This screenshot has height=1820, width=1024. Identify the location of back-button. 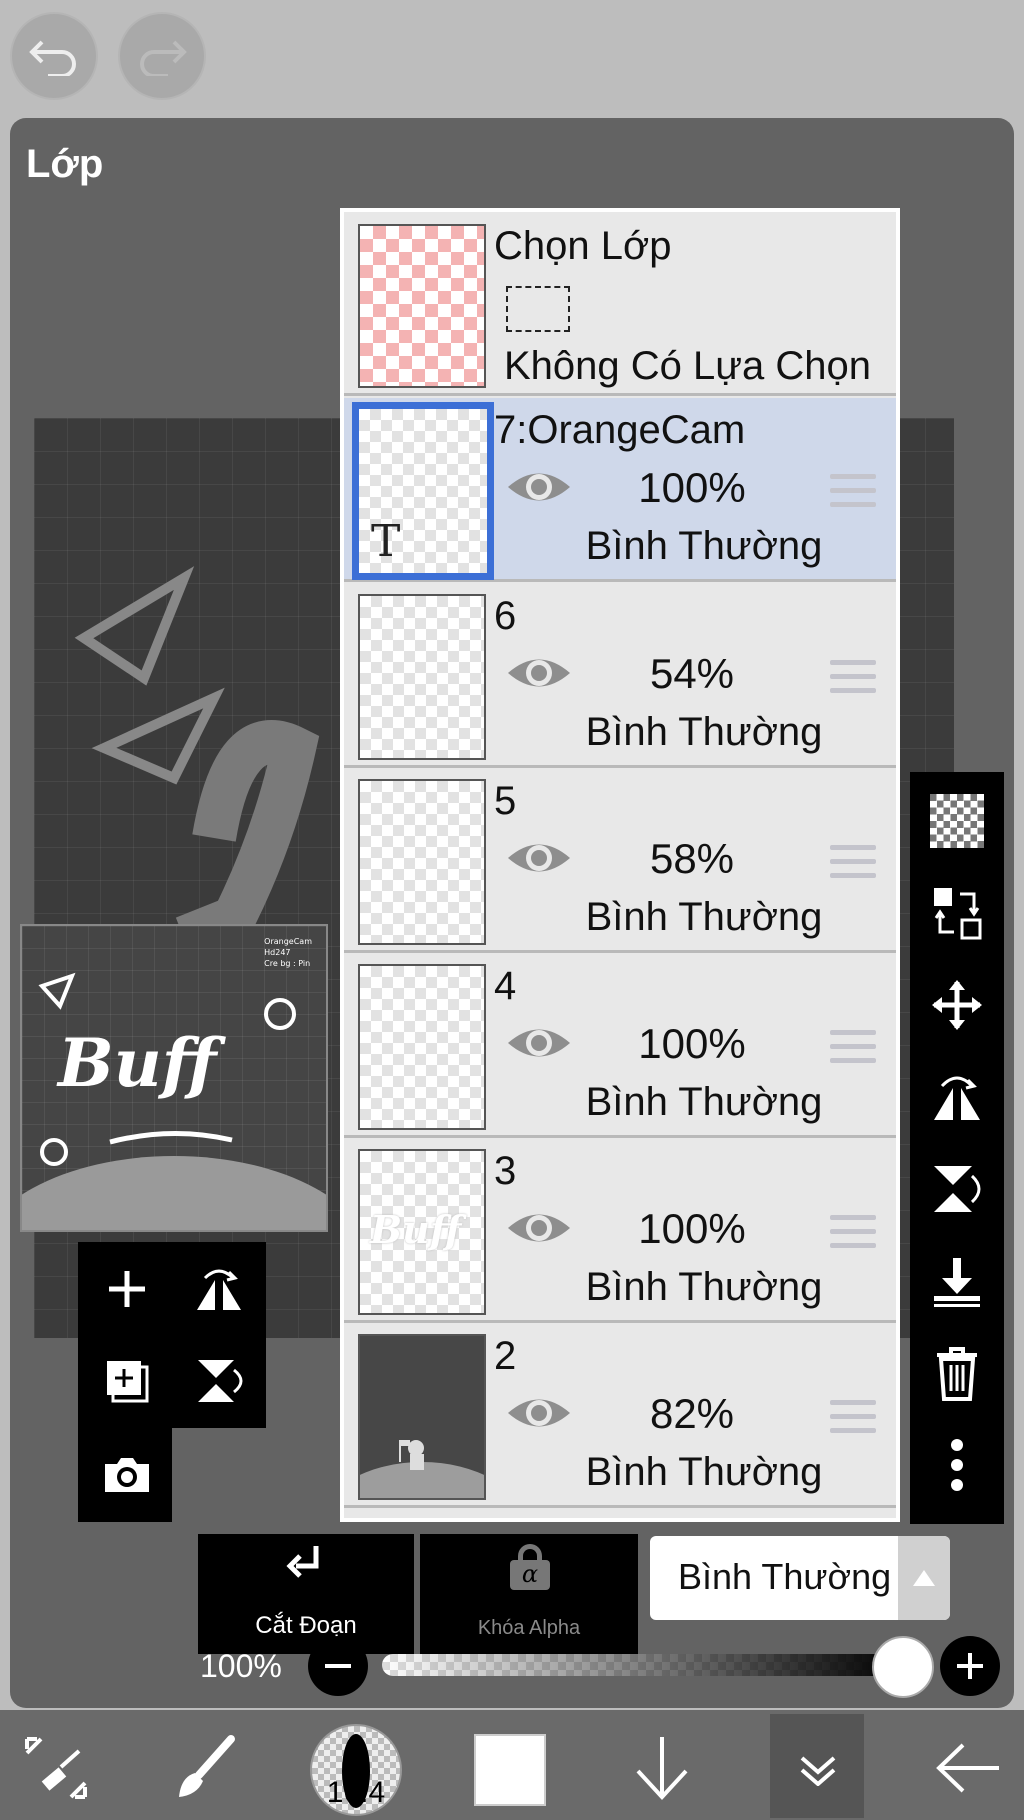
(968, 1768).